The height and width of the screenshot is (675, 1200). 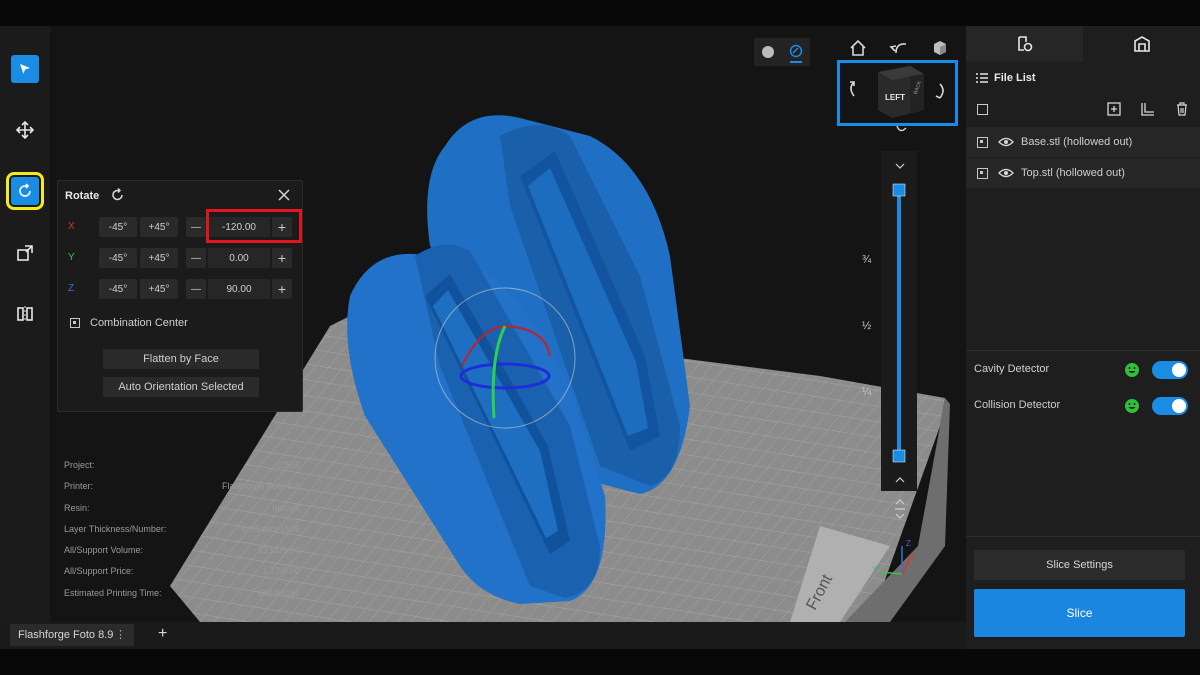 I want to click on rotate-view-left-icon, so click(x=852, y=89).